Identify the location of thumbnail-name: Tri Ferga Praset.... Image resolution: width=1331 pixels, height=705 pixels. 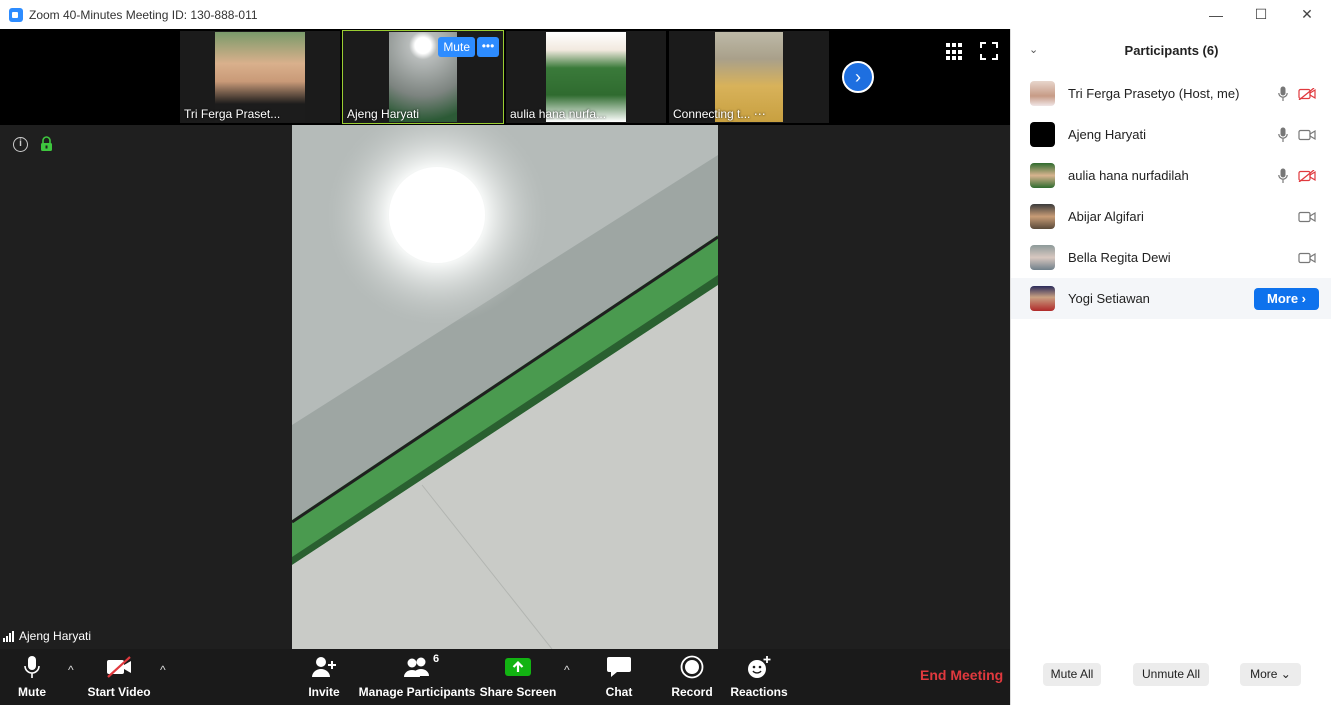
(232, 114).